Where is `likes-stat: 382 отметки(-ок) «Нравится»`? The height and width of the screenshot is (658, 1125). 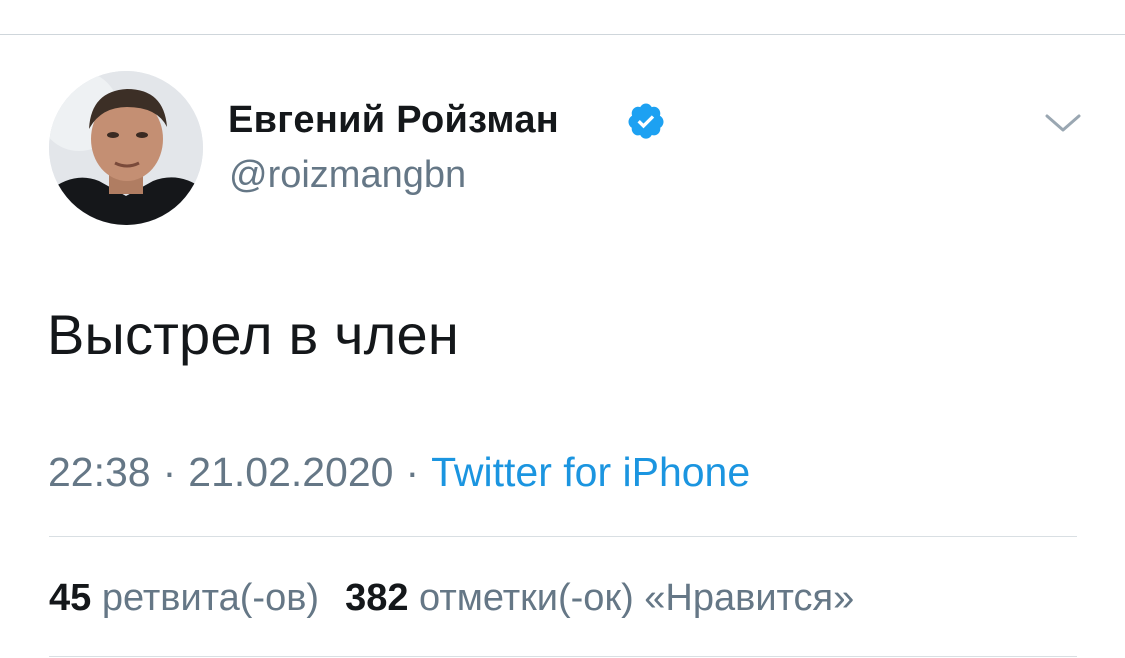 likes-stat: 382 отметки(-ок) «Нравится» is located at coordinates (599, 598).